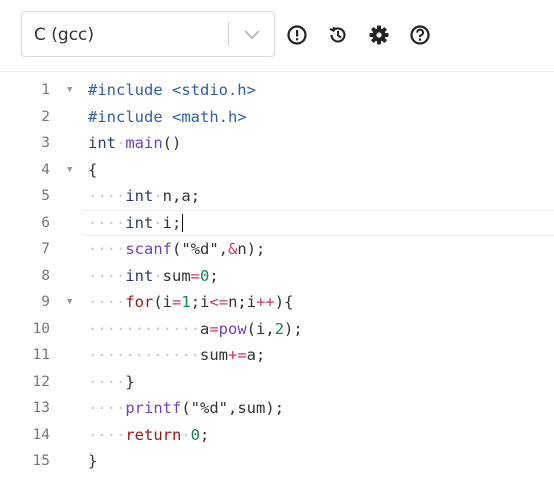  I want to click on code-token: n, so click(233, 302).